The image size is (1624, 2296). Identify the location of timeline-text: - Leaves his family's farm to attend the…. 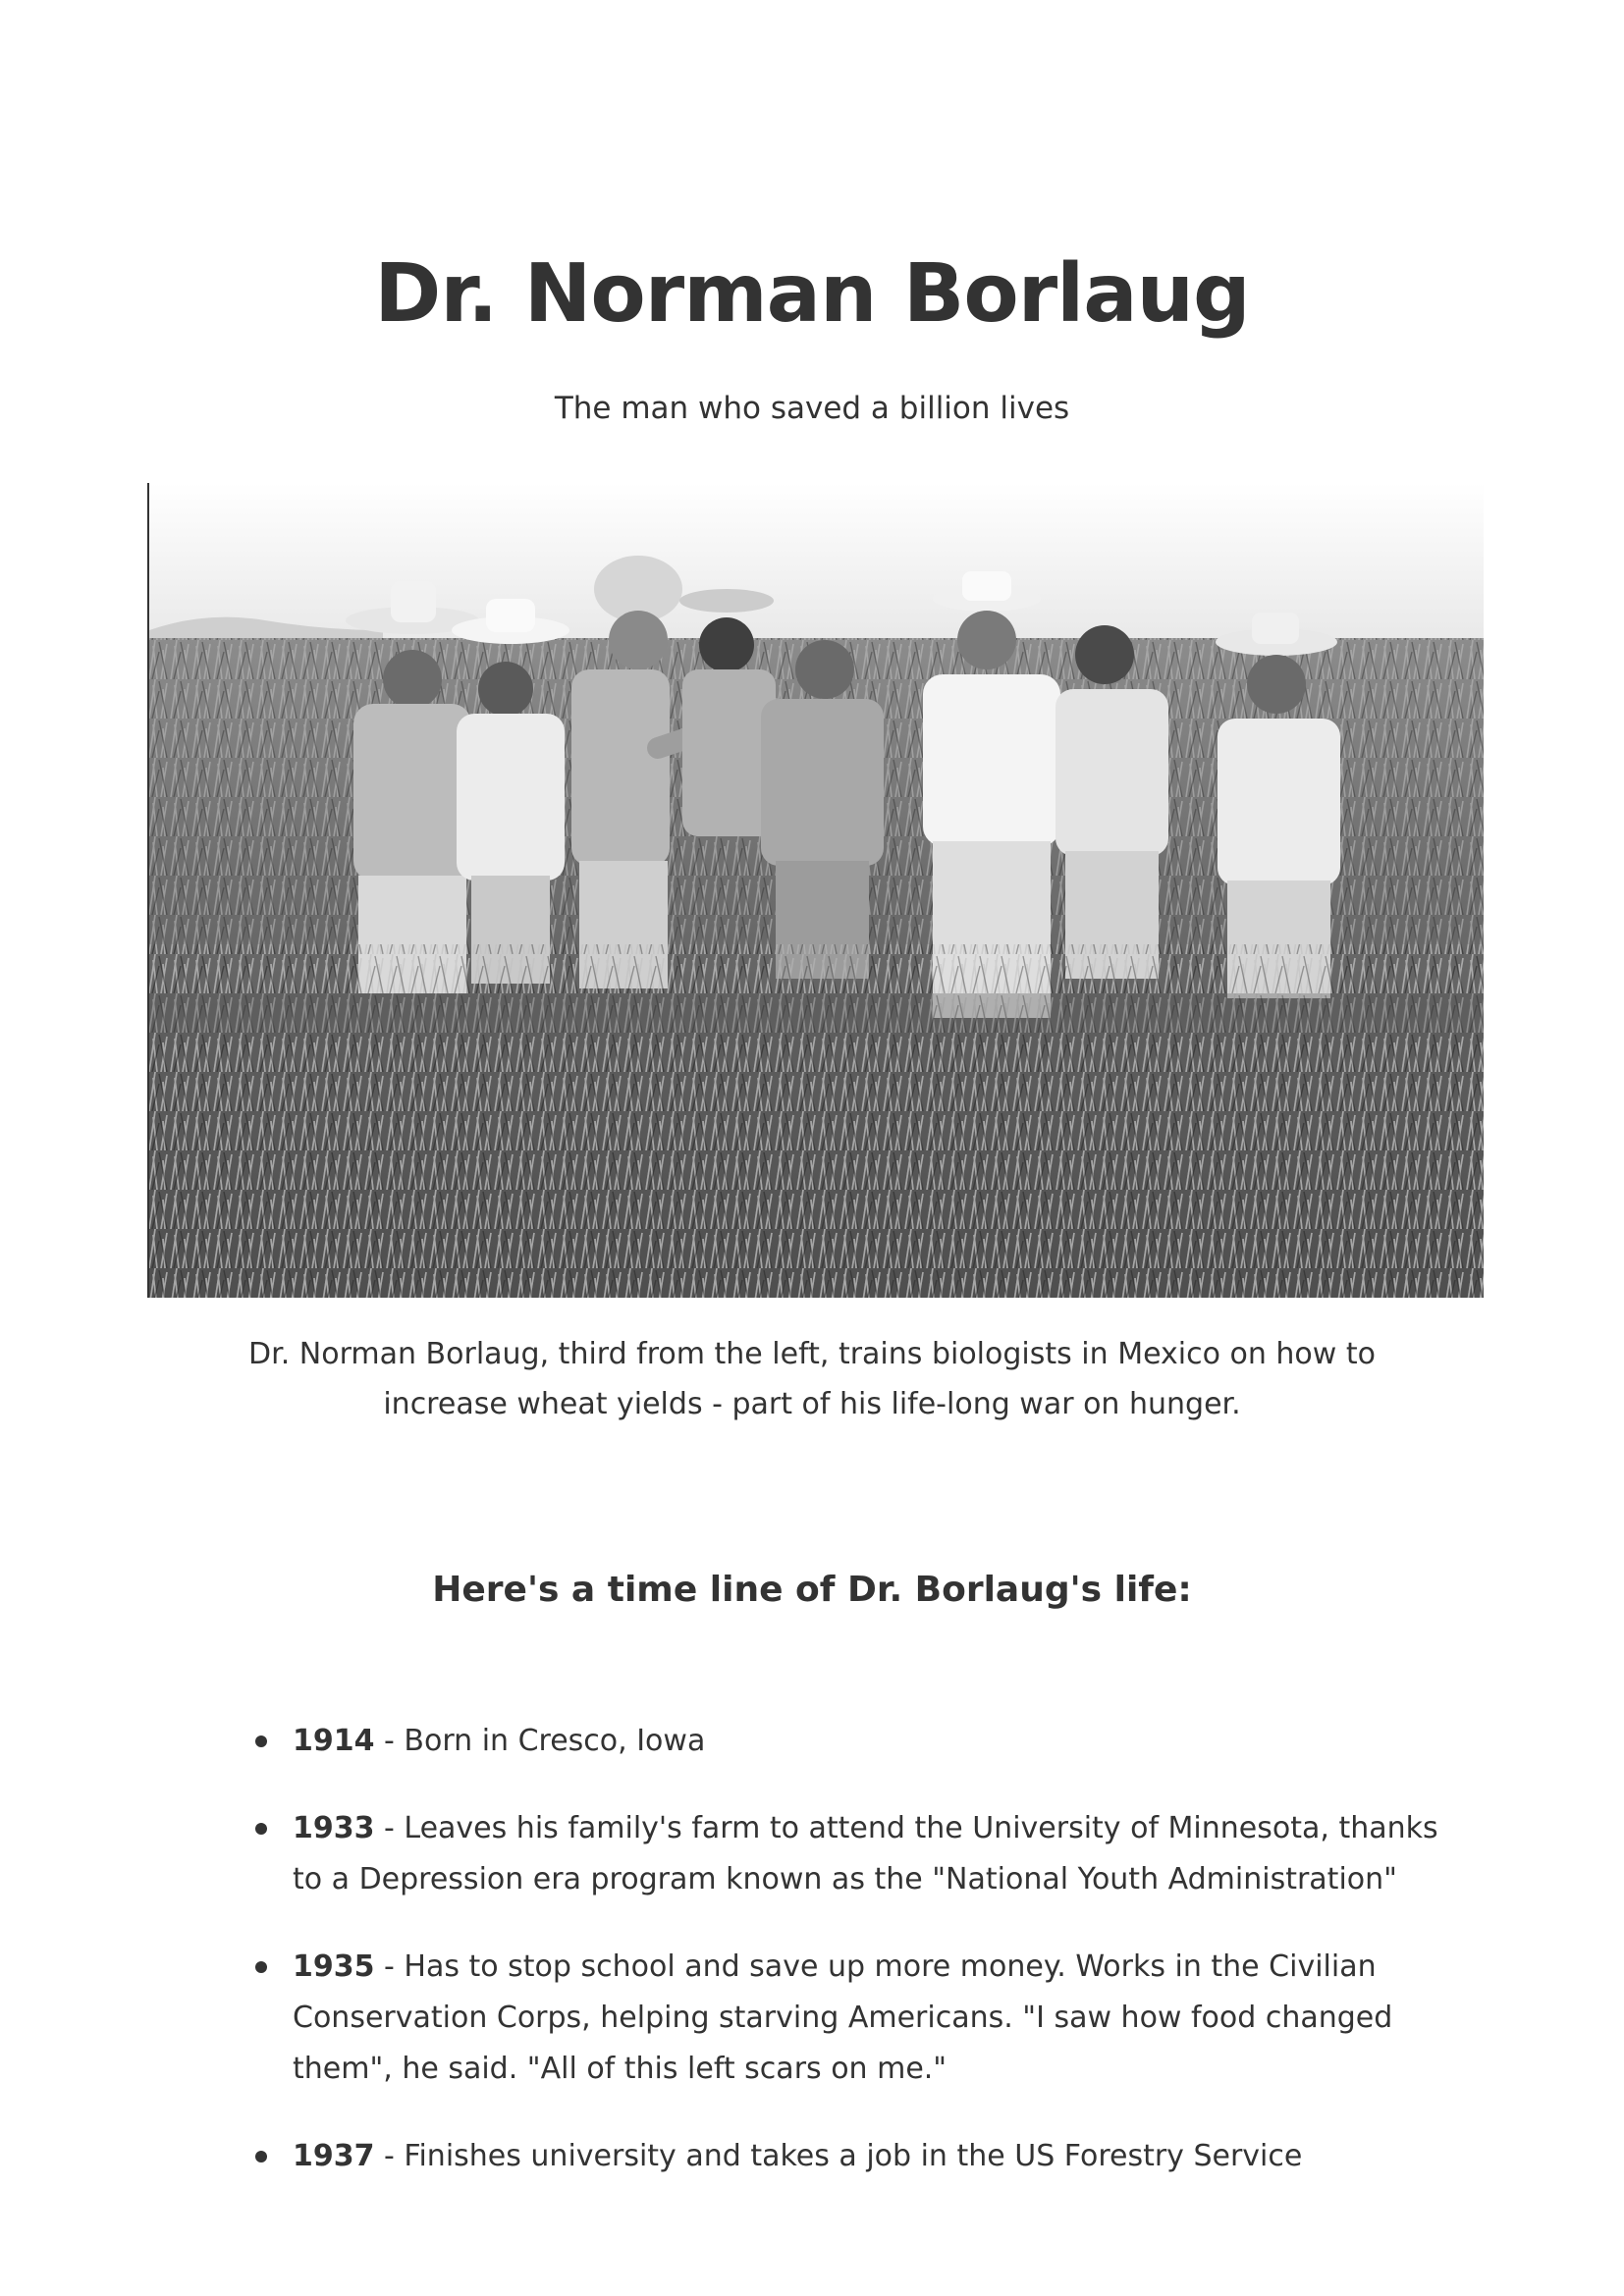
(865, 1854).